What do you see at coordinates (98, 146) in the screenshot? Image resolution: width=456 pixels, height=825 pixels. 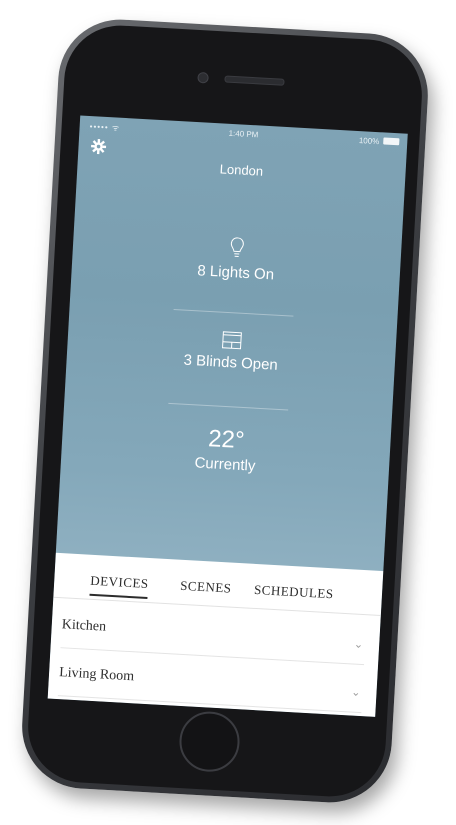 I see `gear-icon` at bounding box center [98, 146].